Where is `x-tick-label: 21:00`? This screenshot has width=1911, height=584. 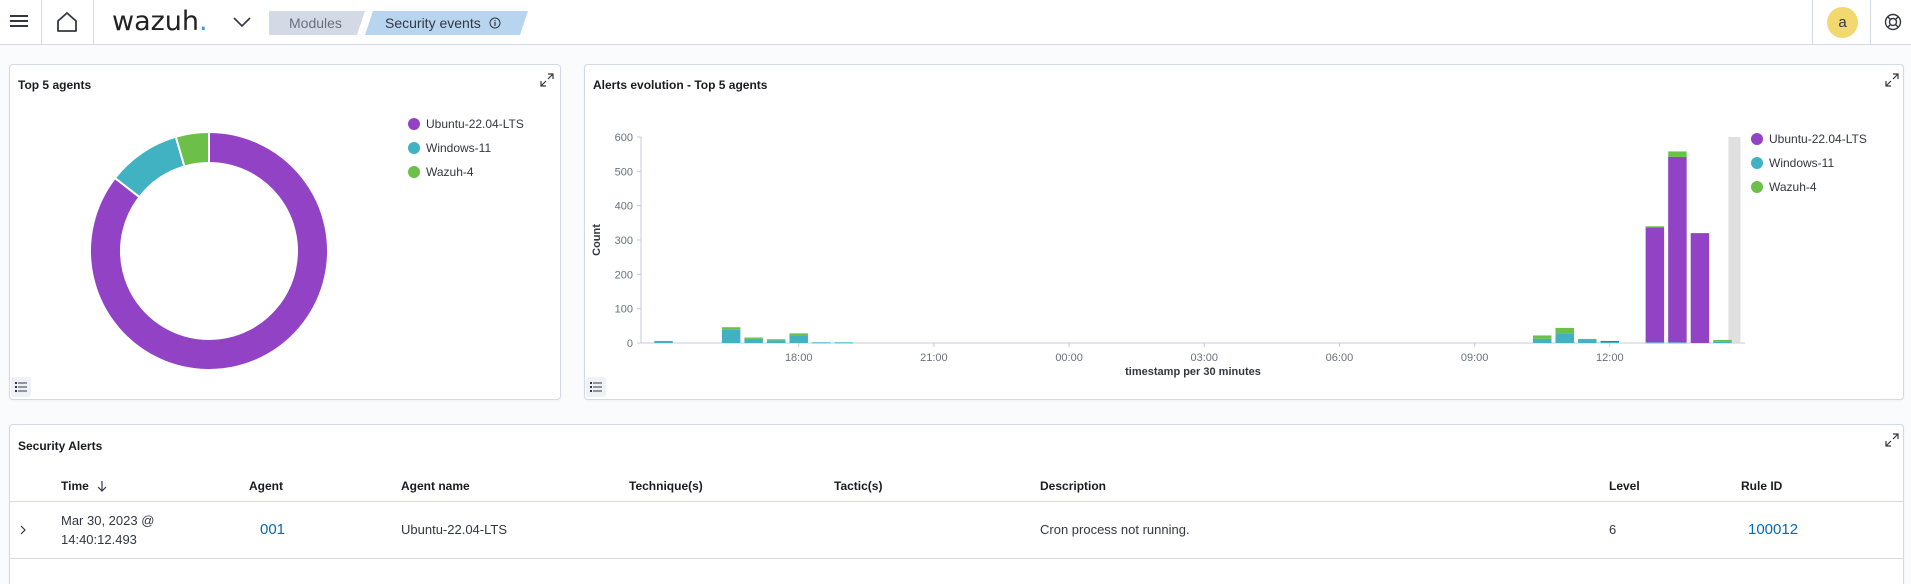 x-tick-label: 21:00 is located at coordinates (934, 358).